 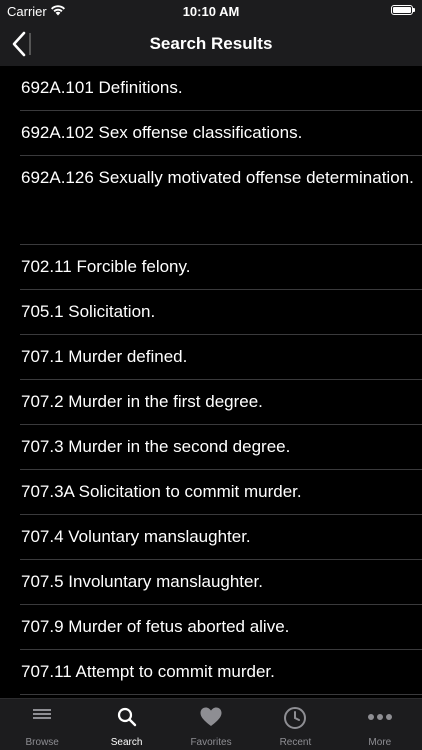 What do you see at coordinates (142, 581) in the screenshot?
I see `result-label: 707.5 Involuntary manslaughter.` at bounding box center [142, 581].